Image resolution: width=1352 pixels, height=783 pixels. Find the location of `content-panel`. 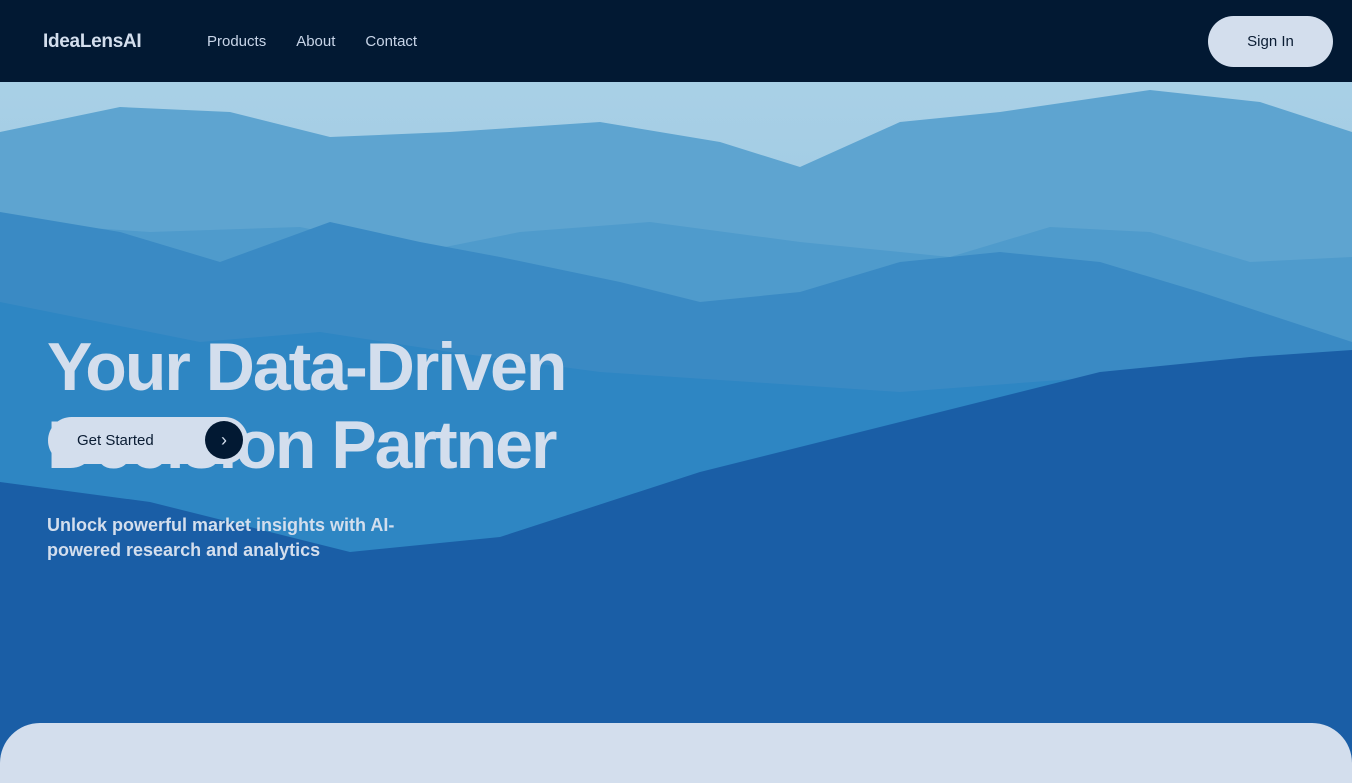

content-panel is located at coordinates (676, 753).